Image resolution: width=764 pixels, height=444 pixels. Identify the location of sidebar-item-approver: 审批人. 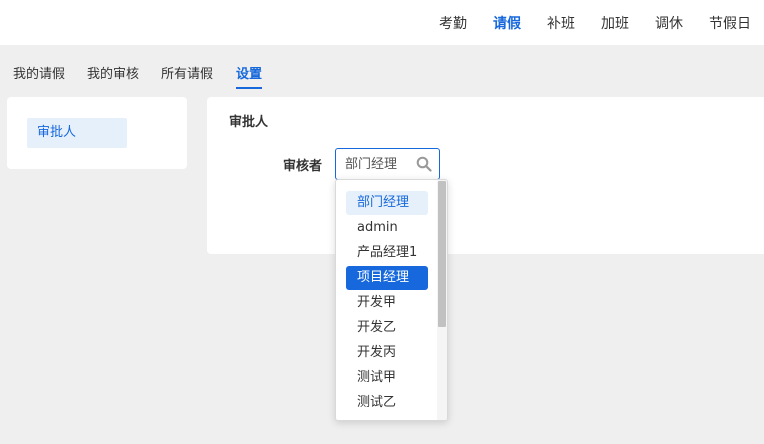
(77, 133).